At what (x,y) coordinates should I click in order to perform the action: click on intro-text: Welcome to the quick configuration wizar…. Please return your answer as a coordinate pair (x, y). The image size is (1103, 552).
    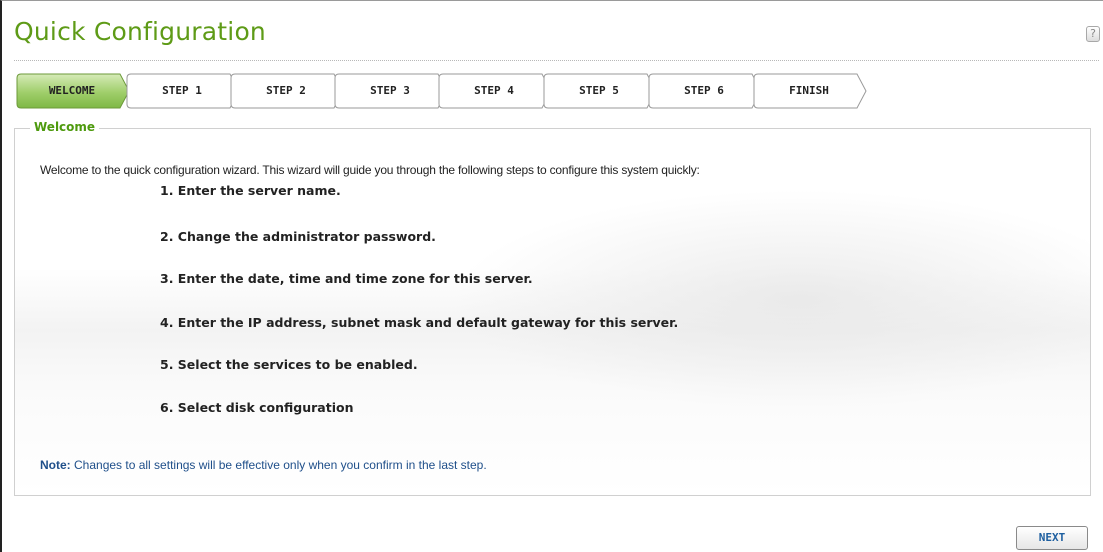
    Looking at the image, I should click on (370, 170).